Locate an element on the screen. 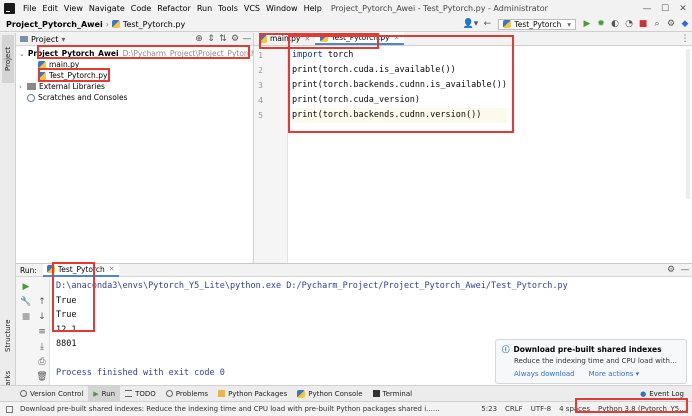 Image resolution: width=692 pixels, height=416 pixels. menu-file: File is located at coordinates (29, 8).